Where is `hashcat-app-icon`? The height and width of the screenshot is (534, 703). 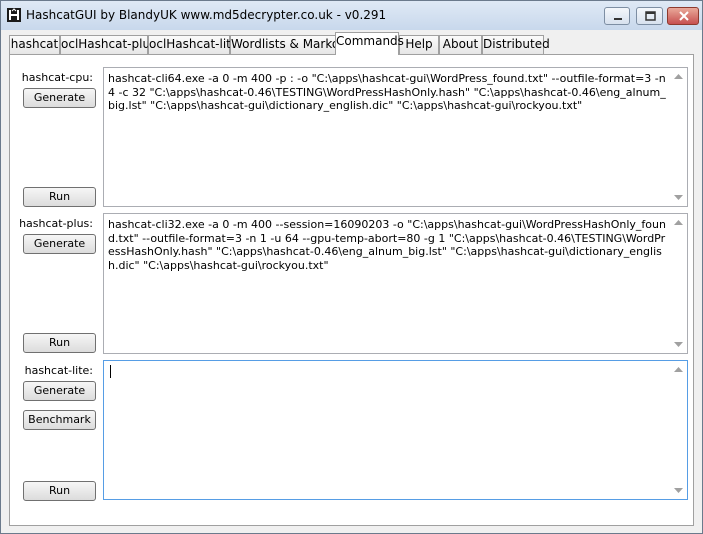 hashcat-app-icon is located at coordinates (14, 15).